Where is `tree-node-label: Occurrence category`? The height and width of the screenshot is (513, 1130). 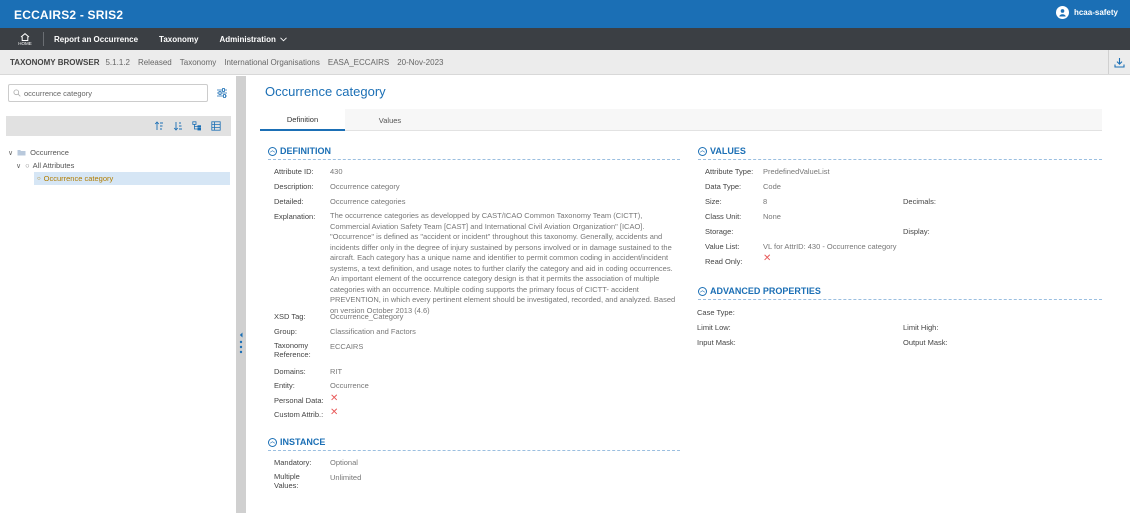
tree-node-label: Occurrence category is located at coordinates (78, 178).